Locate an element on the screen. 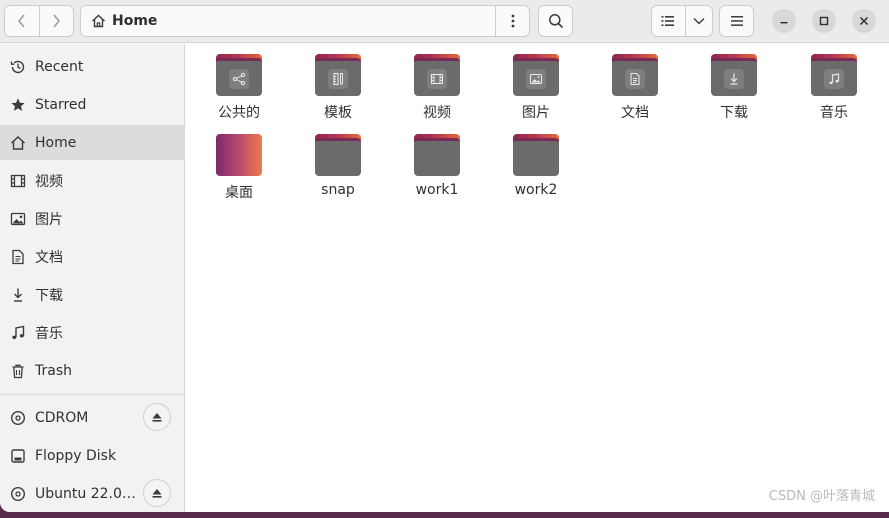 The width and height of the screenshot is (889, 518). sidebar-item-label: CDROM is located at coordinates (62, 417).